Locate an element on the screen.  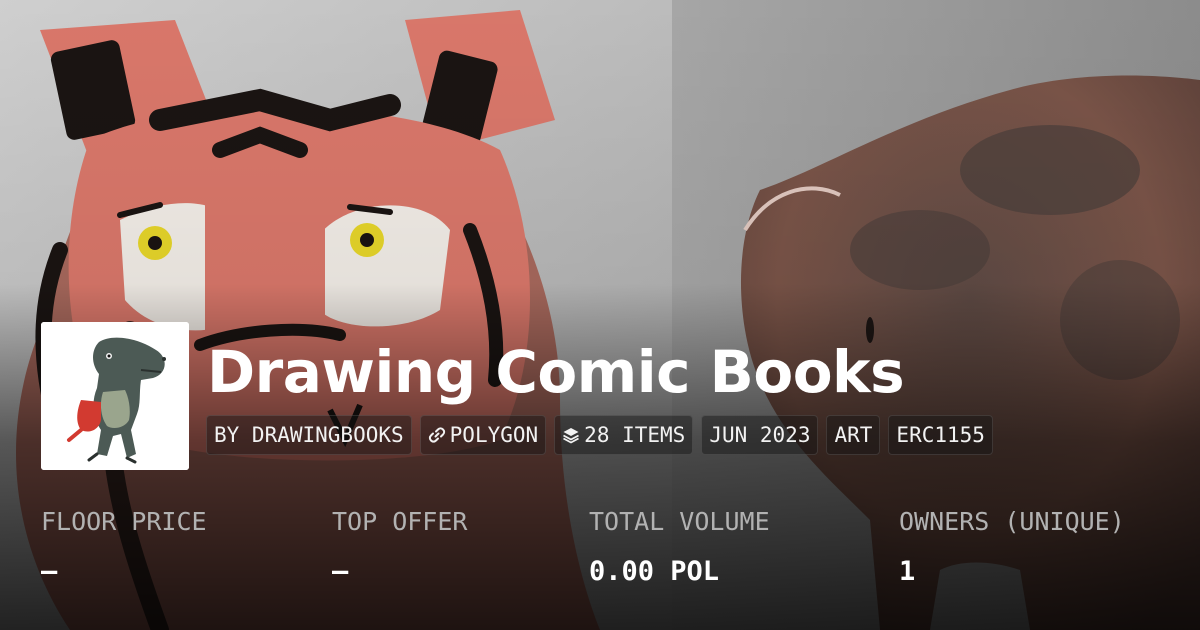
top-offer-stat: TOP OFFER – is located at coordinates (399, 550).